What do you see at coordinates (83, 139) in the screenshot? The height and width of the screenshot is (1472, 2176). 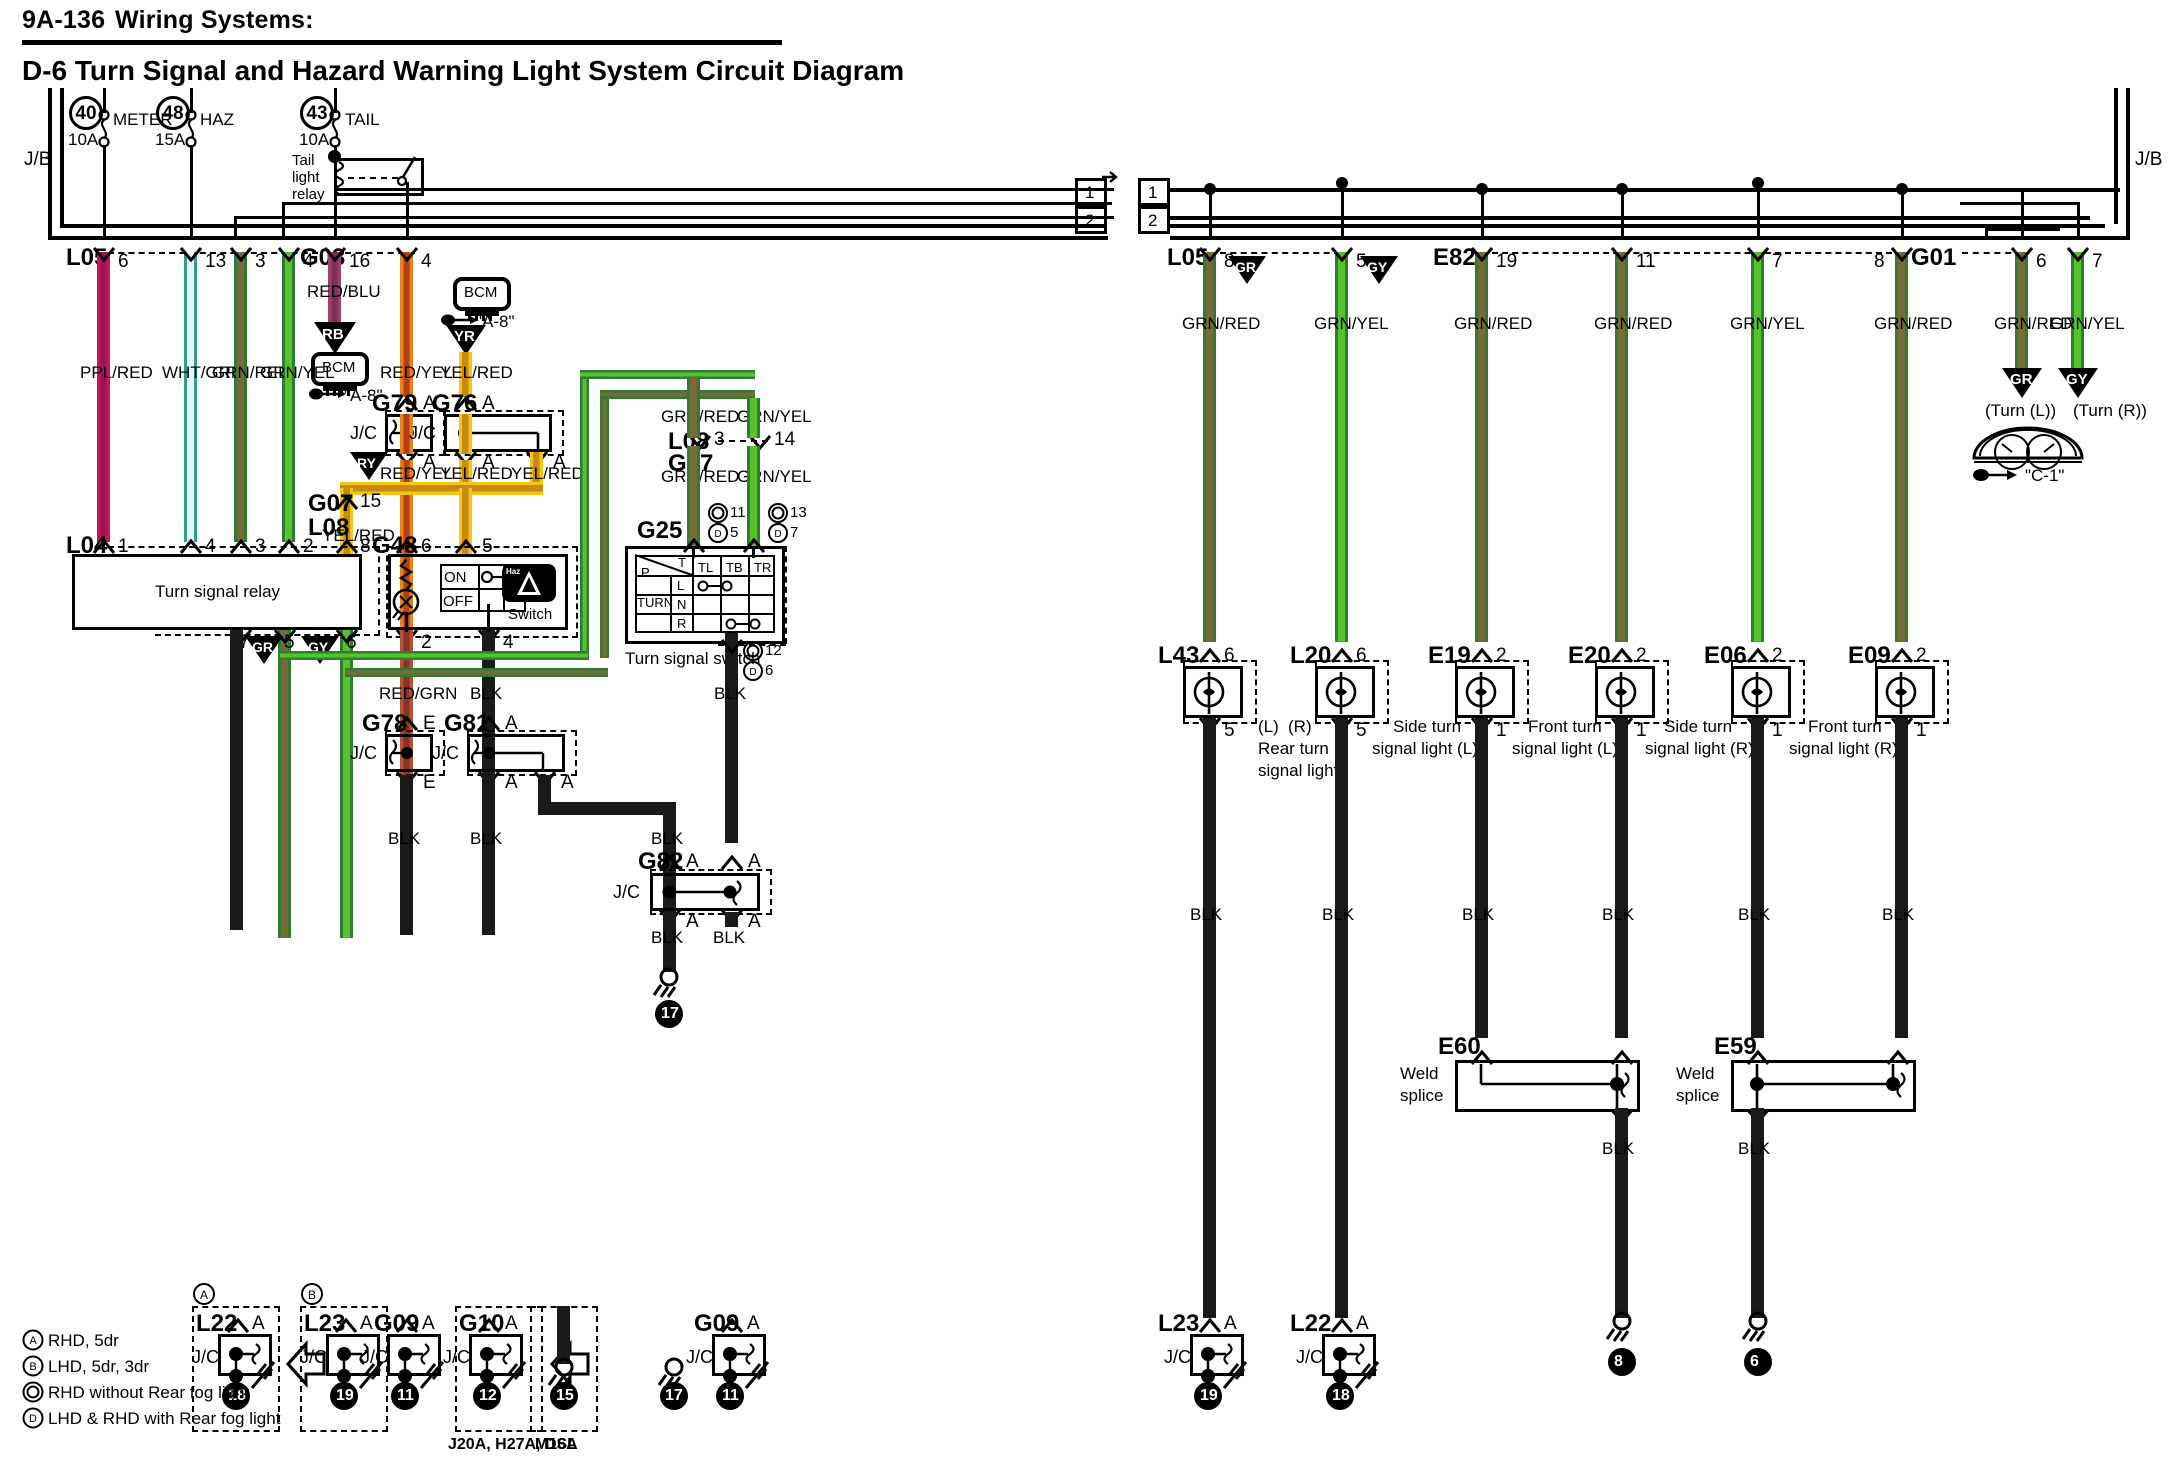 I see `fuse-40-amp: 10A` at bounding box center [83, 139].